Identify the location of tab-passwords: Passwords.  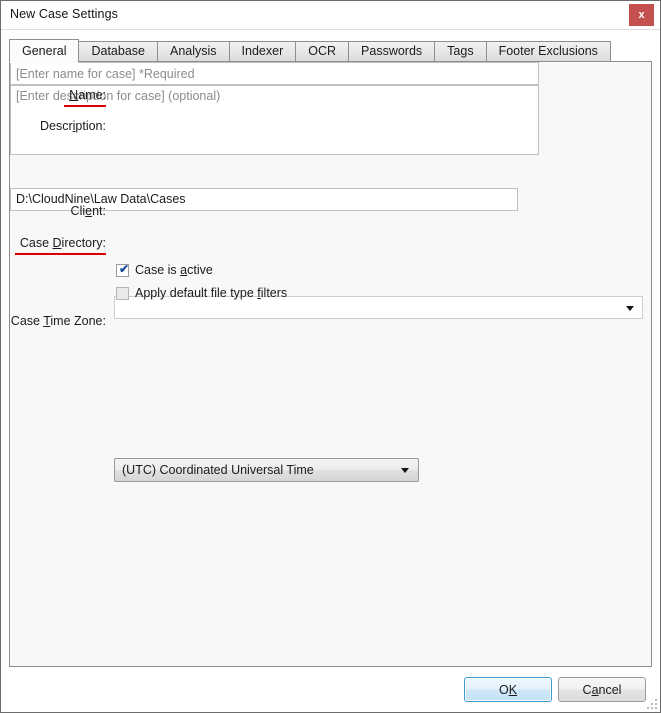
(392, 51).